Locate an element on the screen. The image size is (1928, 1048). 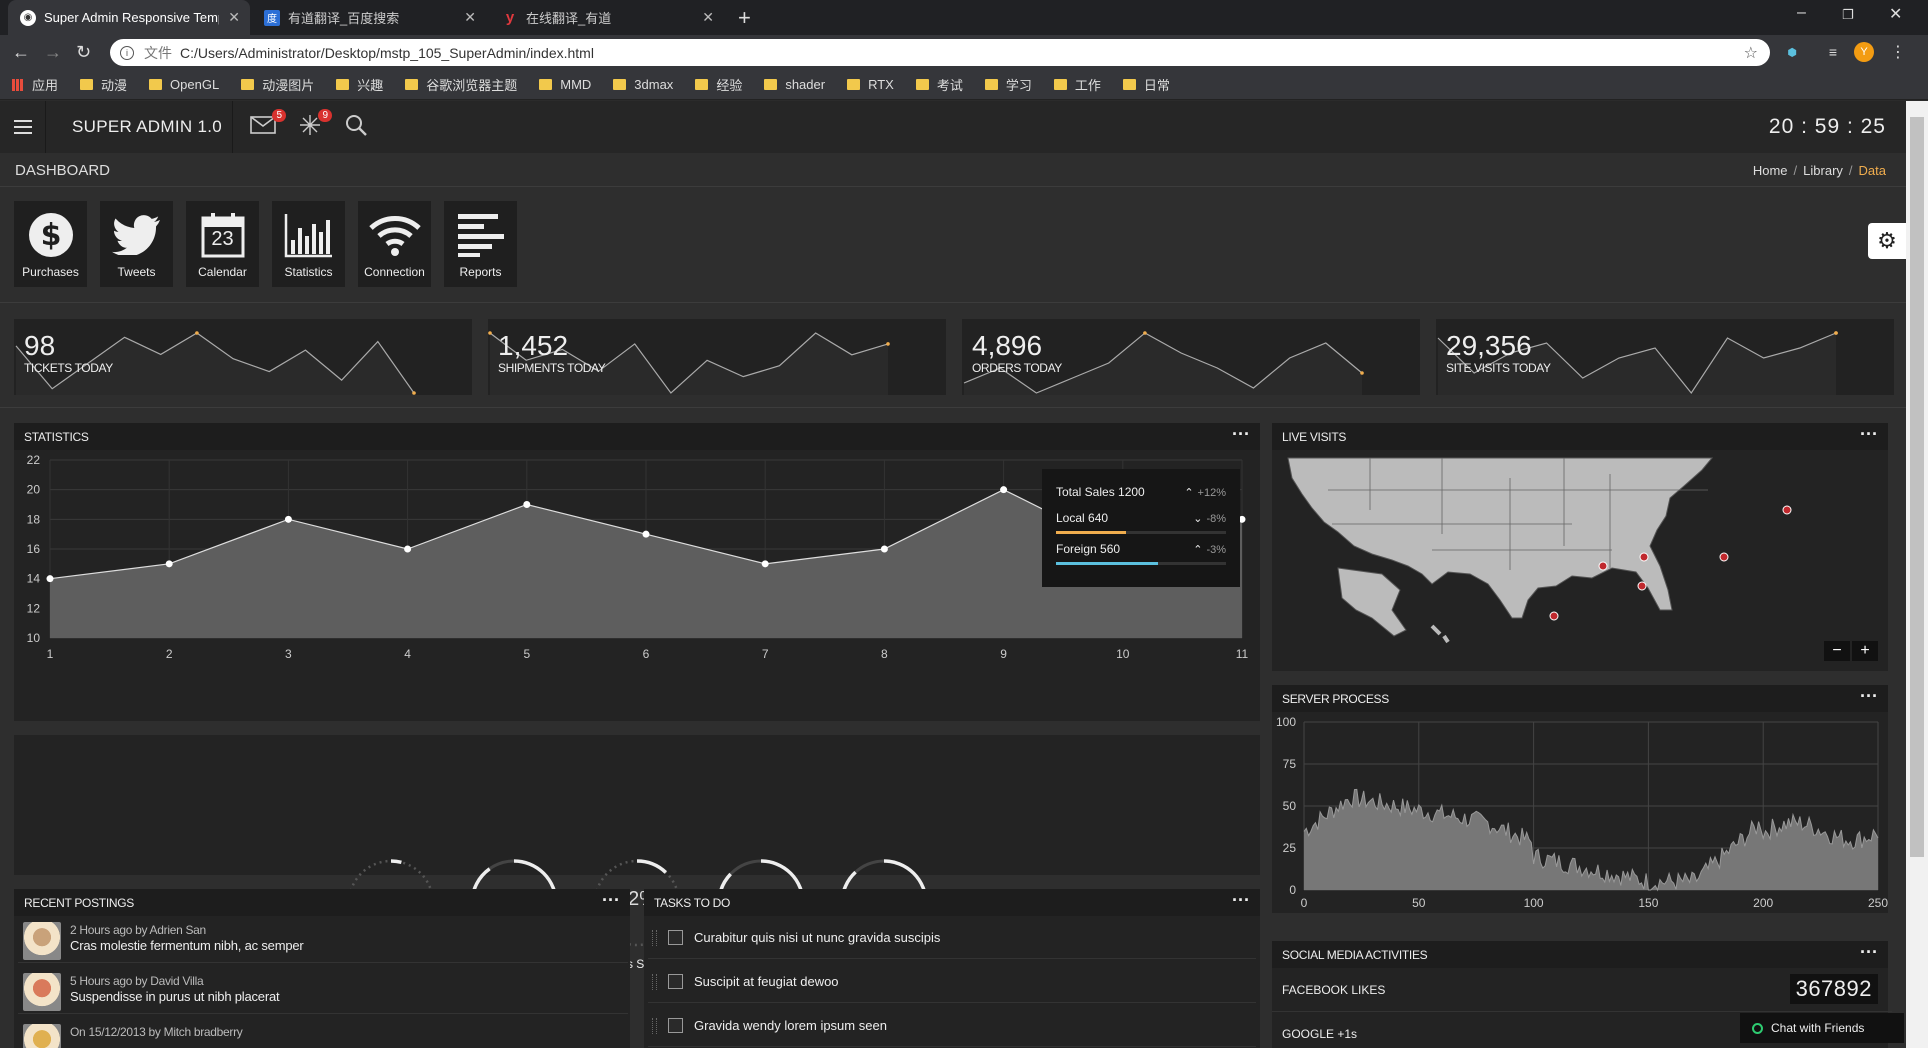
tooltip-label: Total Sales 1200 is located at coordinates (1100, 492).